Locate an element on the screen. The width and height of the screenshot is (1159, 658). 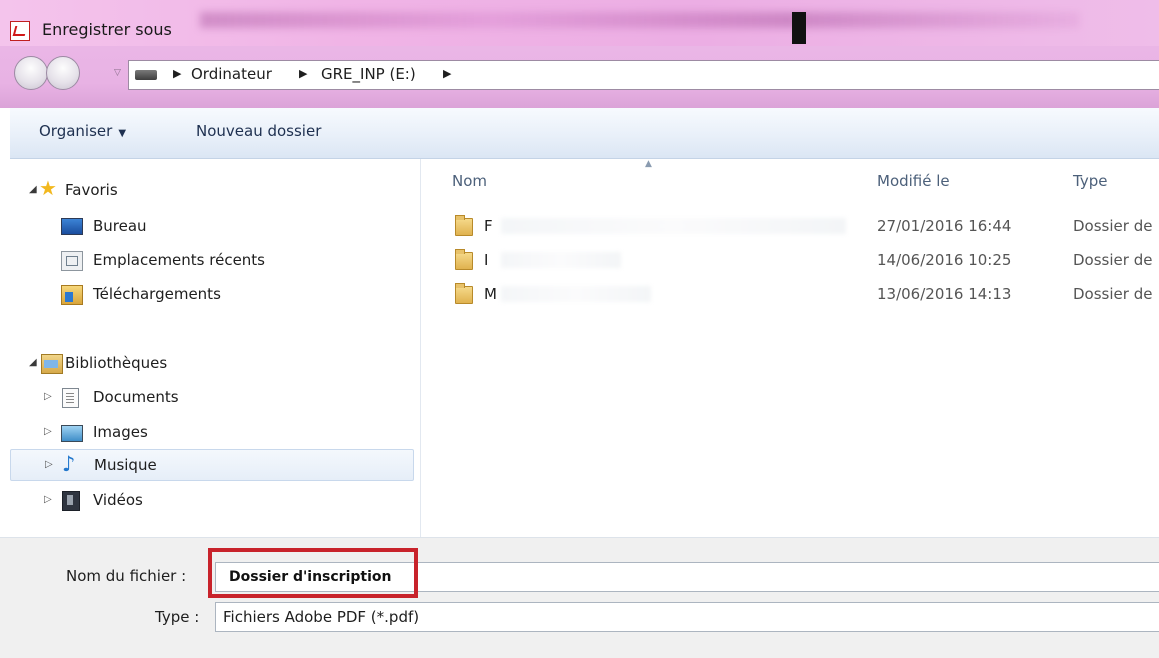
address-box: ▶ Ordinateur ▶ GRE_INP (E:) ▶ is located at coordinates (643, 75).